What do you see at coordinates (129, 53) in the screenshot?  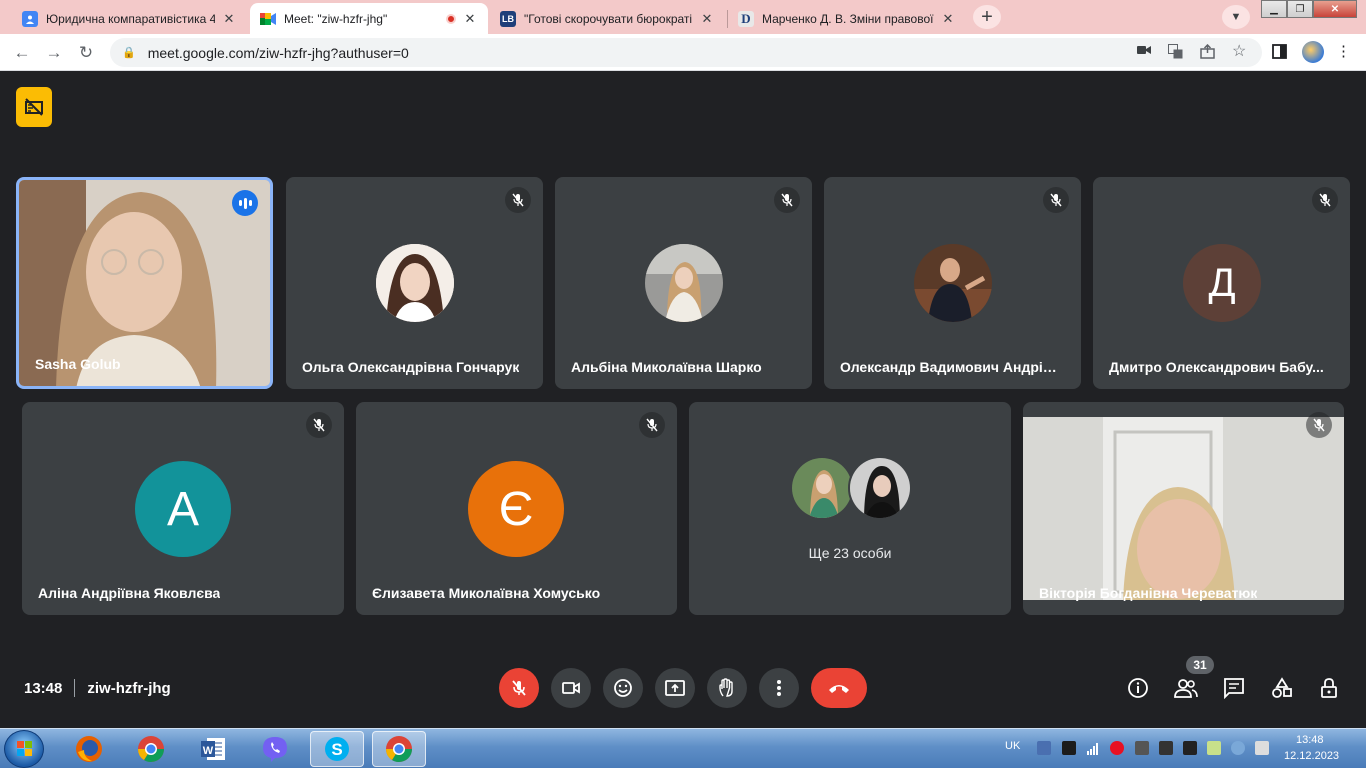 I see `lock-icon: 🔒` at bounding box center [129, 53].